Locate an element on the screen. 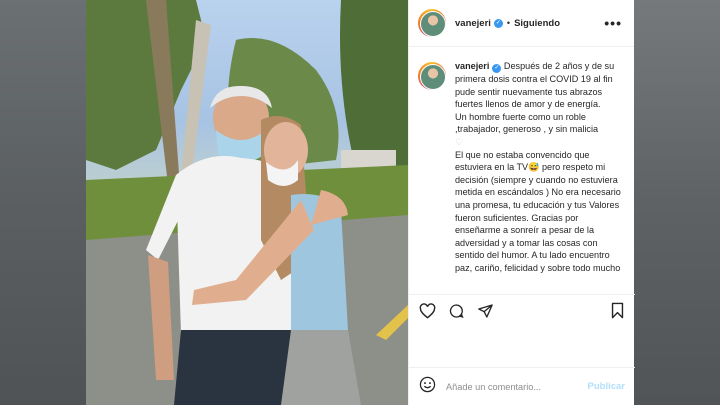 The height and width of the screenshot is (405, 720). comment-icon is located at coordinates (456, 311).